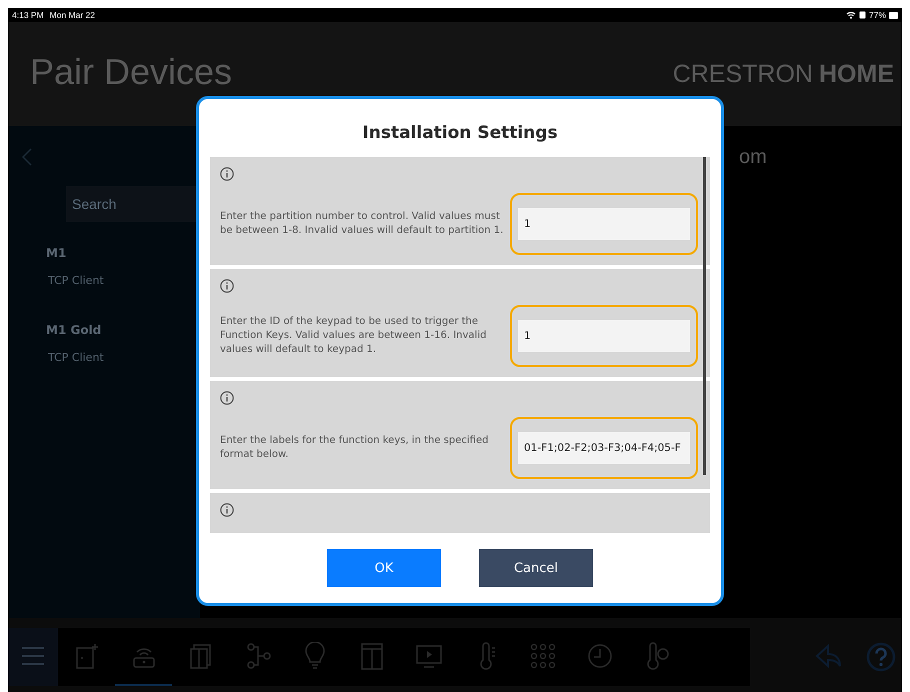 The image size is (910, 692). I want to click on setting-description: Enter the labels for the function keys, in the specified format below., so click(355, 448).